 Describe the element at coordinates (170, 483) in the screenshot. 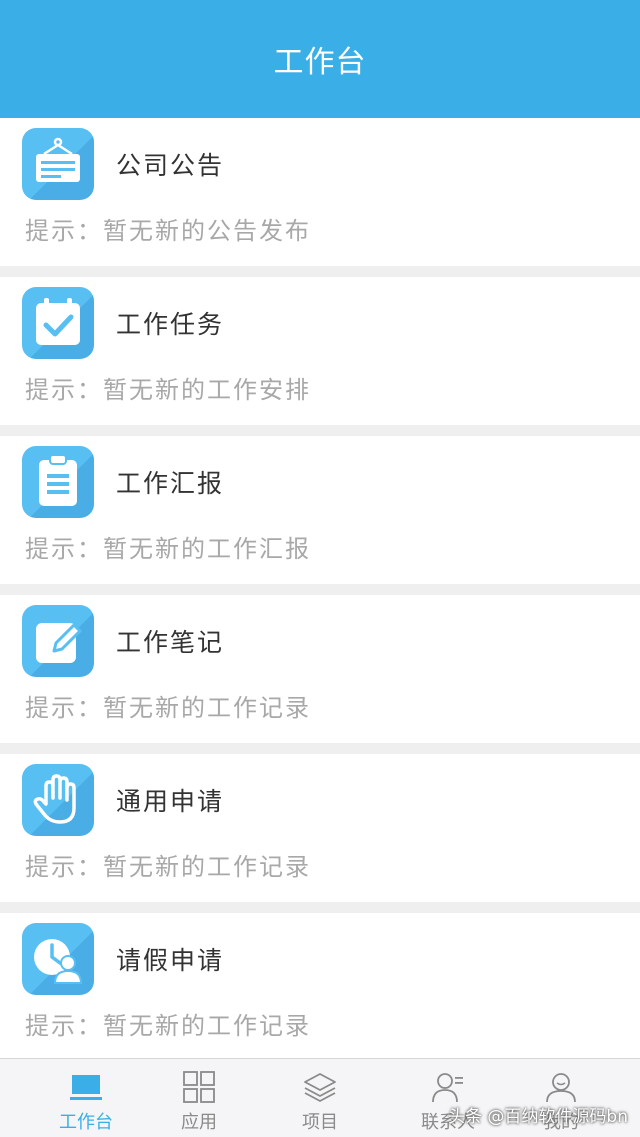

I see `card-title: 工作汇报` at that location.